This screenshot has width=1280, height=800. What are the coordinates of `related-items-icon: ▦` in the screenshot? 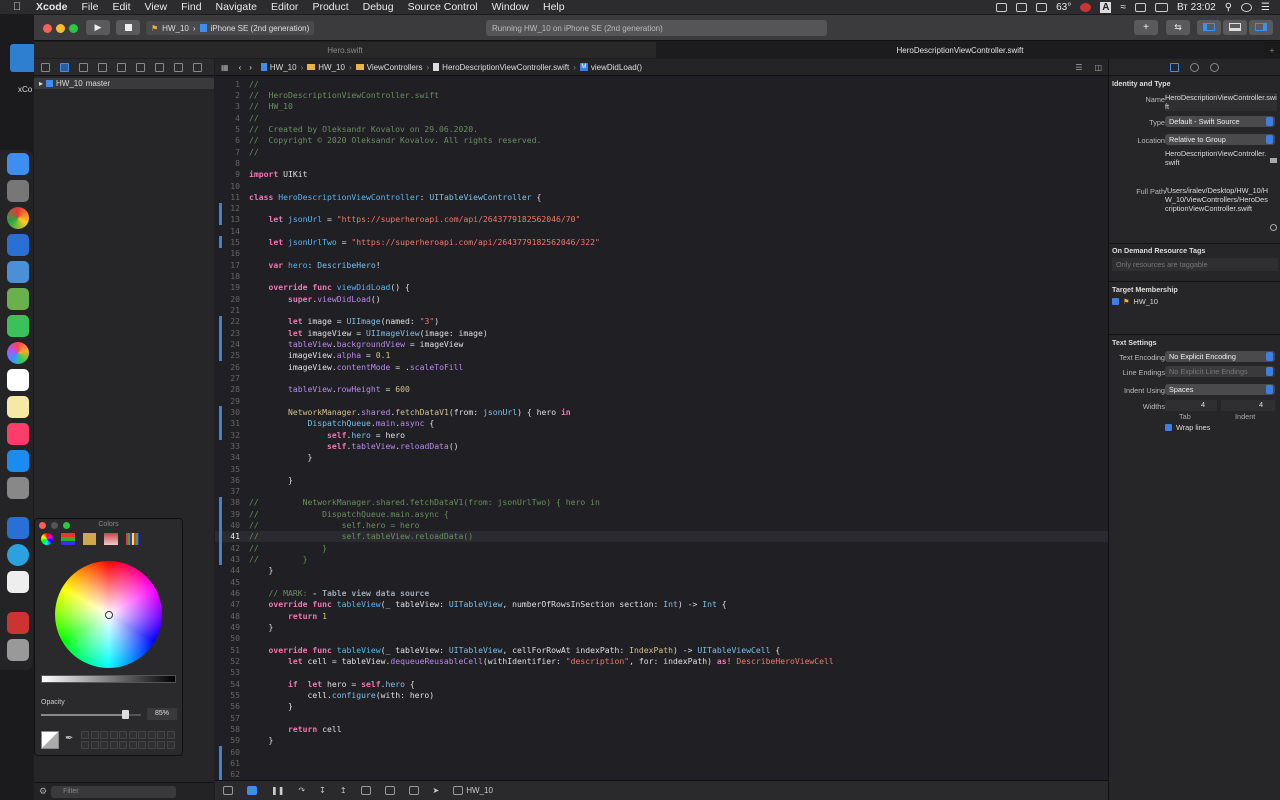 It's located at (225, 67).